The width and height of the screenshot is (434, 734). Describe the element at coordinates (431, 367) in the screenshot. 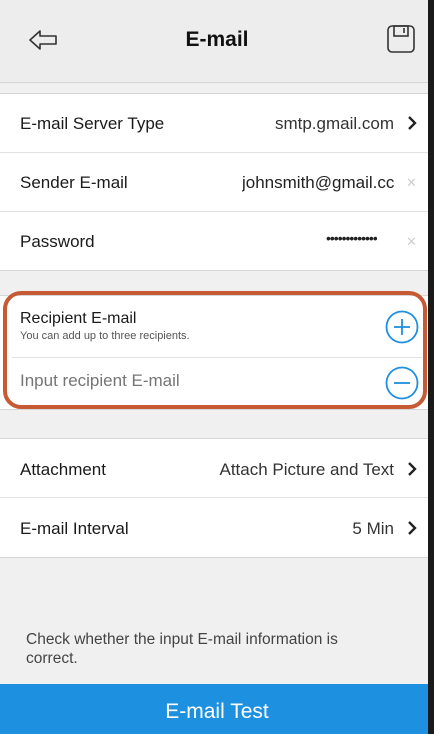

I see `screen-edge` at that location.